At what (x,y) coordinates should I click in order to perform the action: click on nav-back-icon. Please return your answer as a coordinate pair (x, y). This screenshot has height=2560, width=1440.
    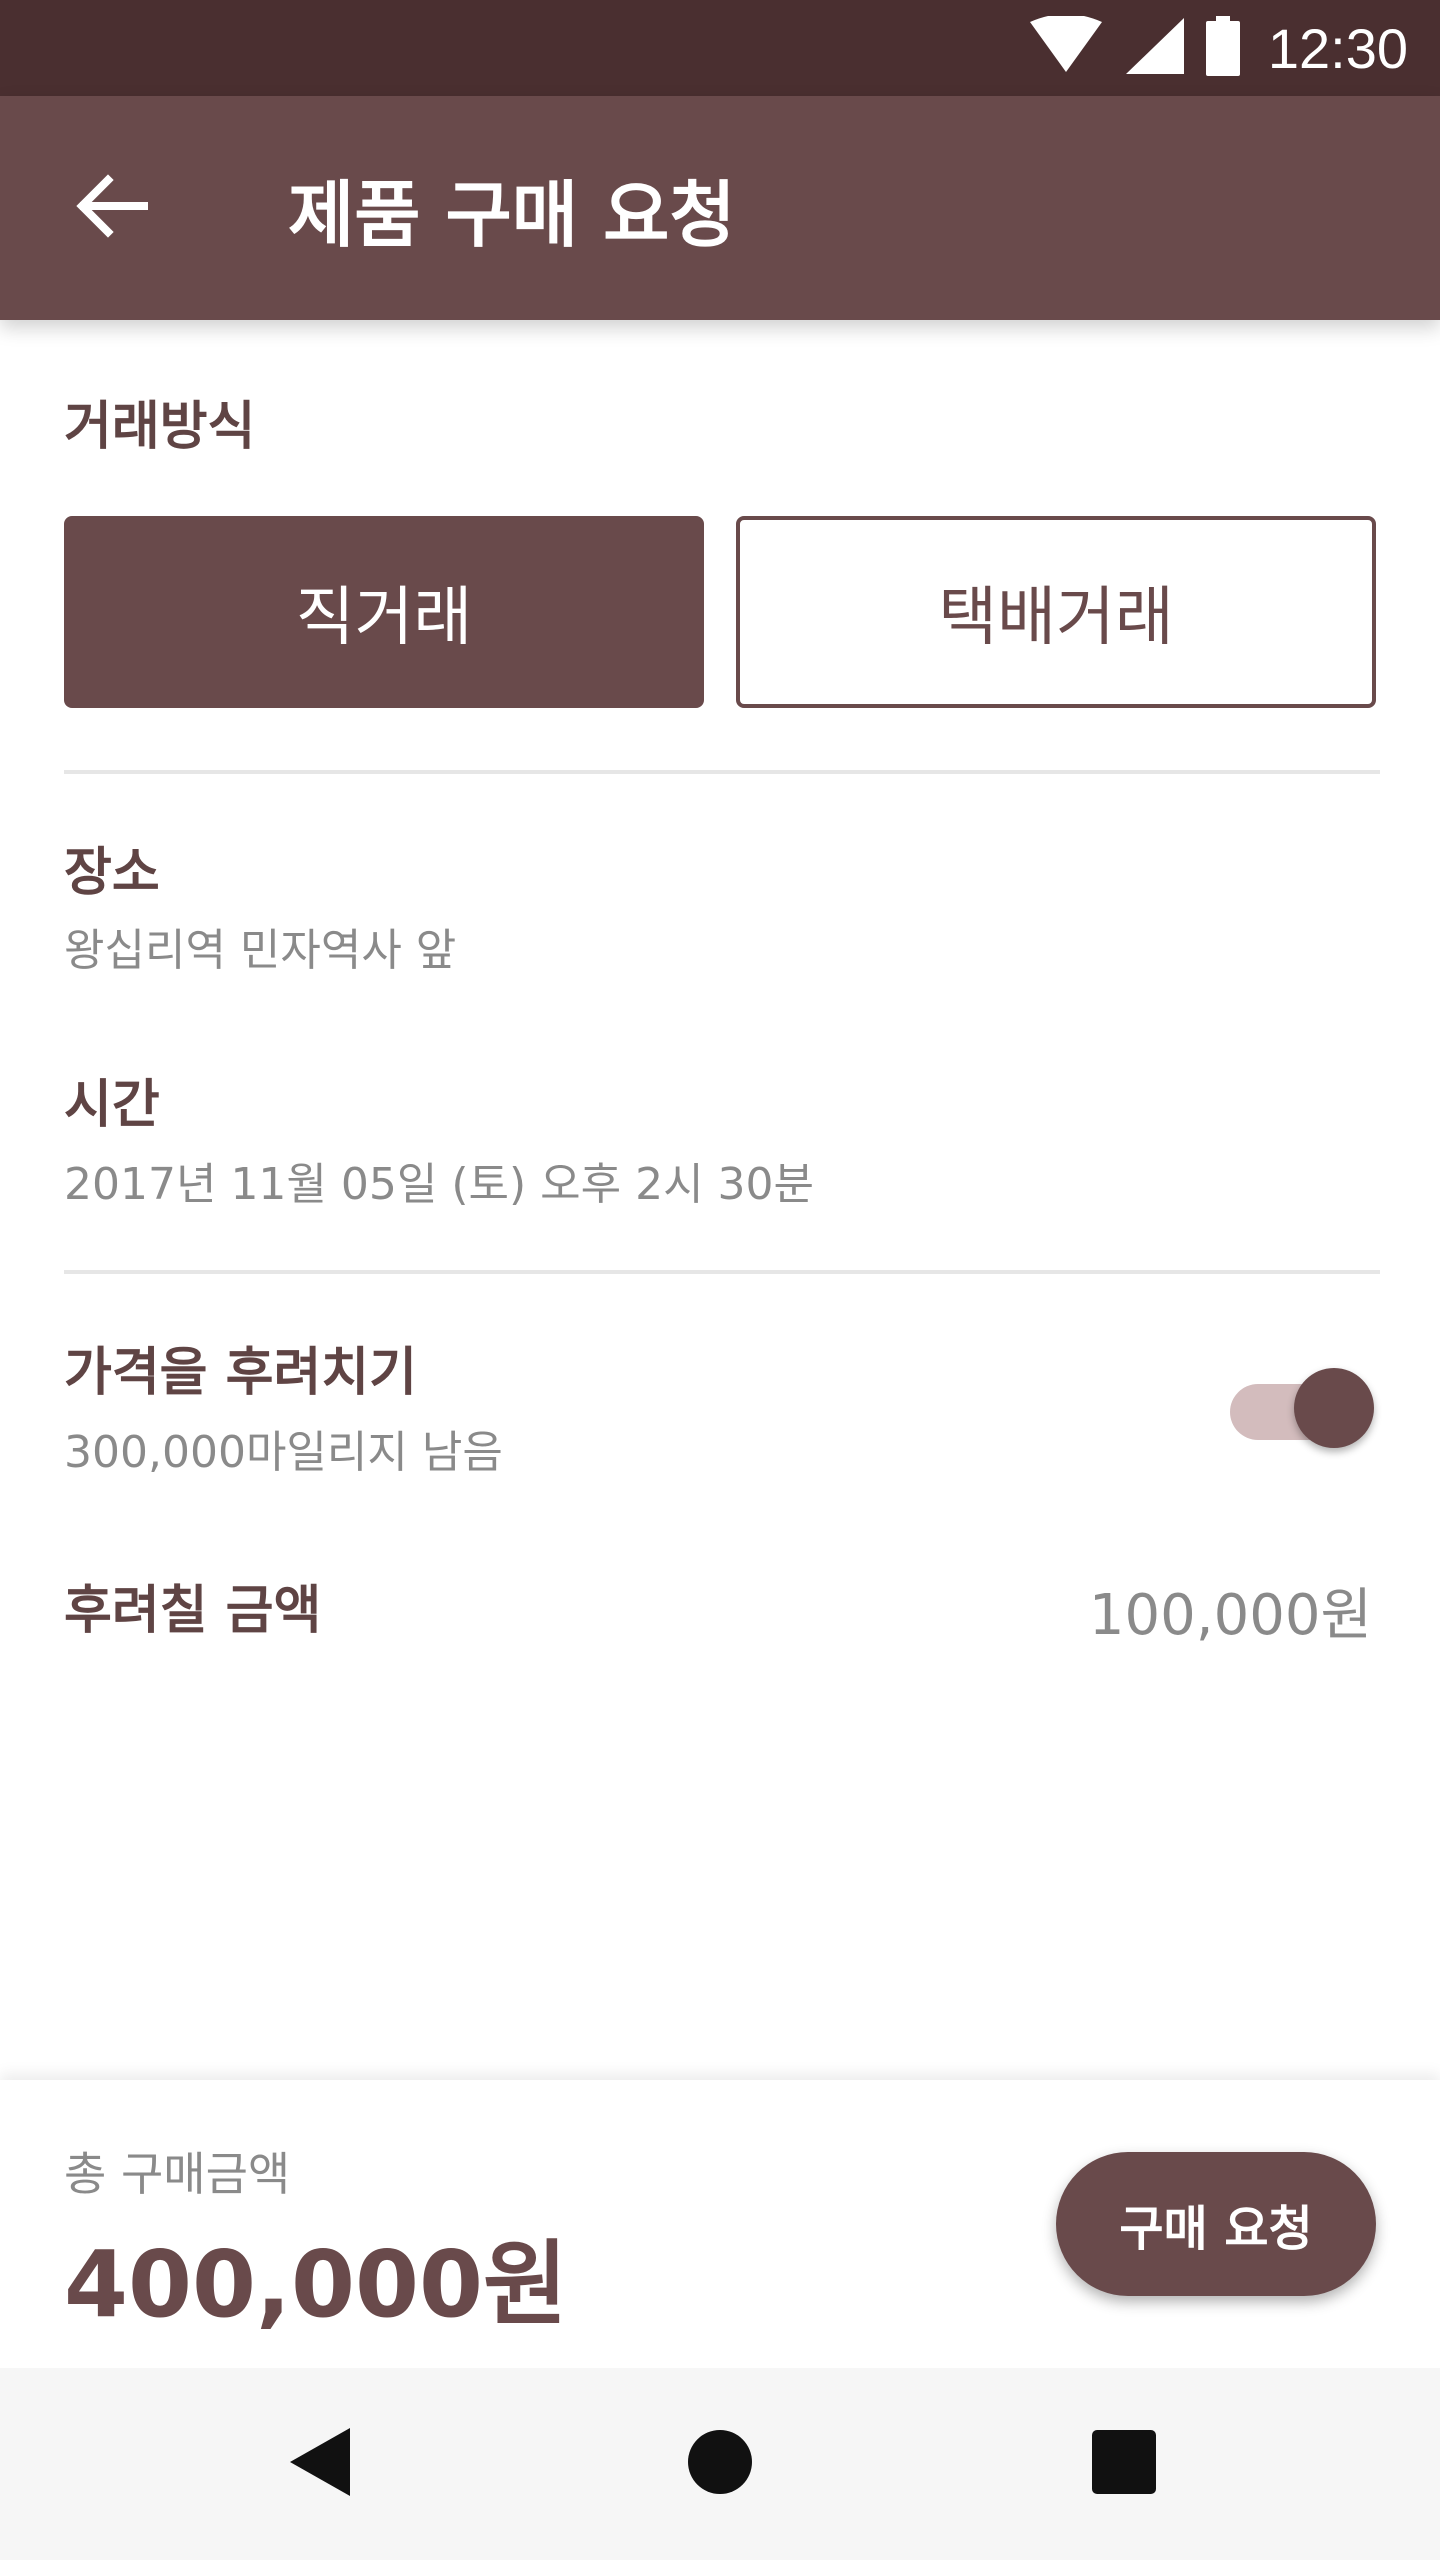
    Looking at the image, I should click on (320, 2464).